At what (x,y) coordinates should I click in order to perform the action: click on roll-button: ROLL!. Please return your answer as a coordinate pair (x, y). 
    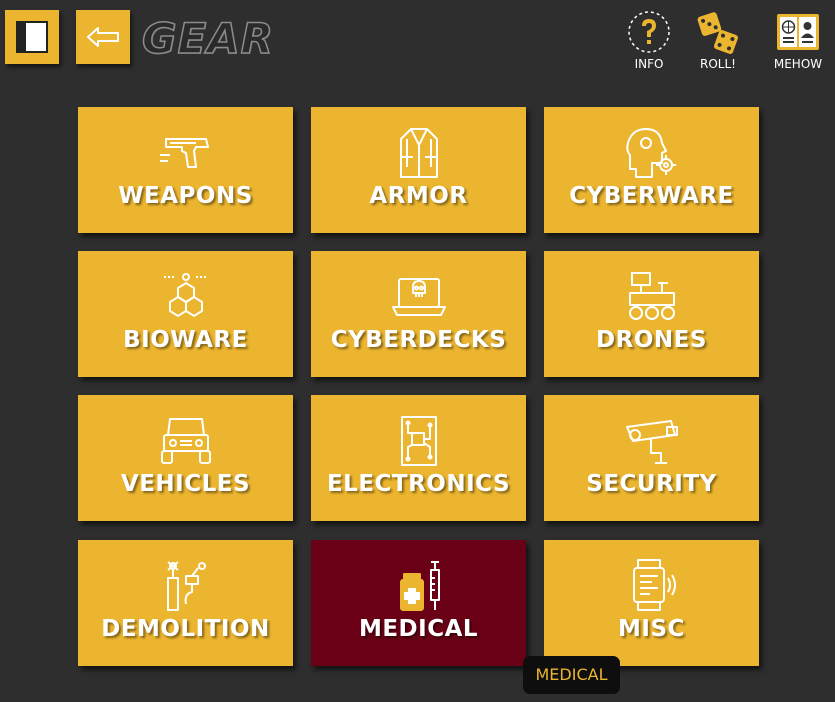
    Looking at the image, I should click on (718, 40).